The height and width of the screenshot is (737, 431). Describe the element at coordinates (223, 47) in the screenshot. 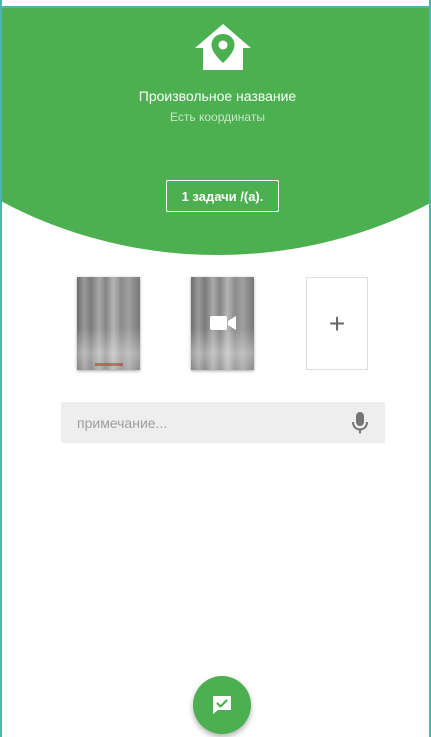

I see `home-pin-icon` at that location.